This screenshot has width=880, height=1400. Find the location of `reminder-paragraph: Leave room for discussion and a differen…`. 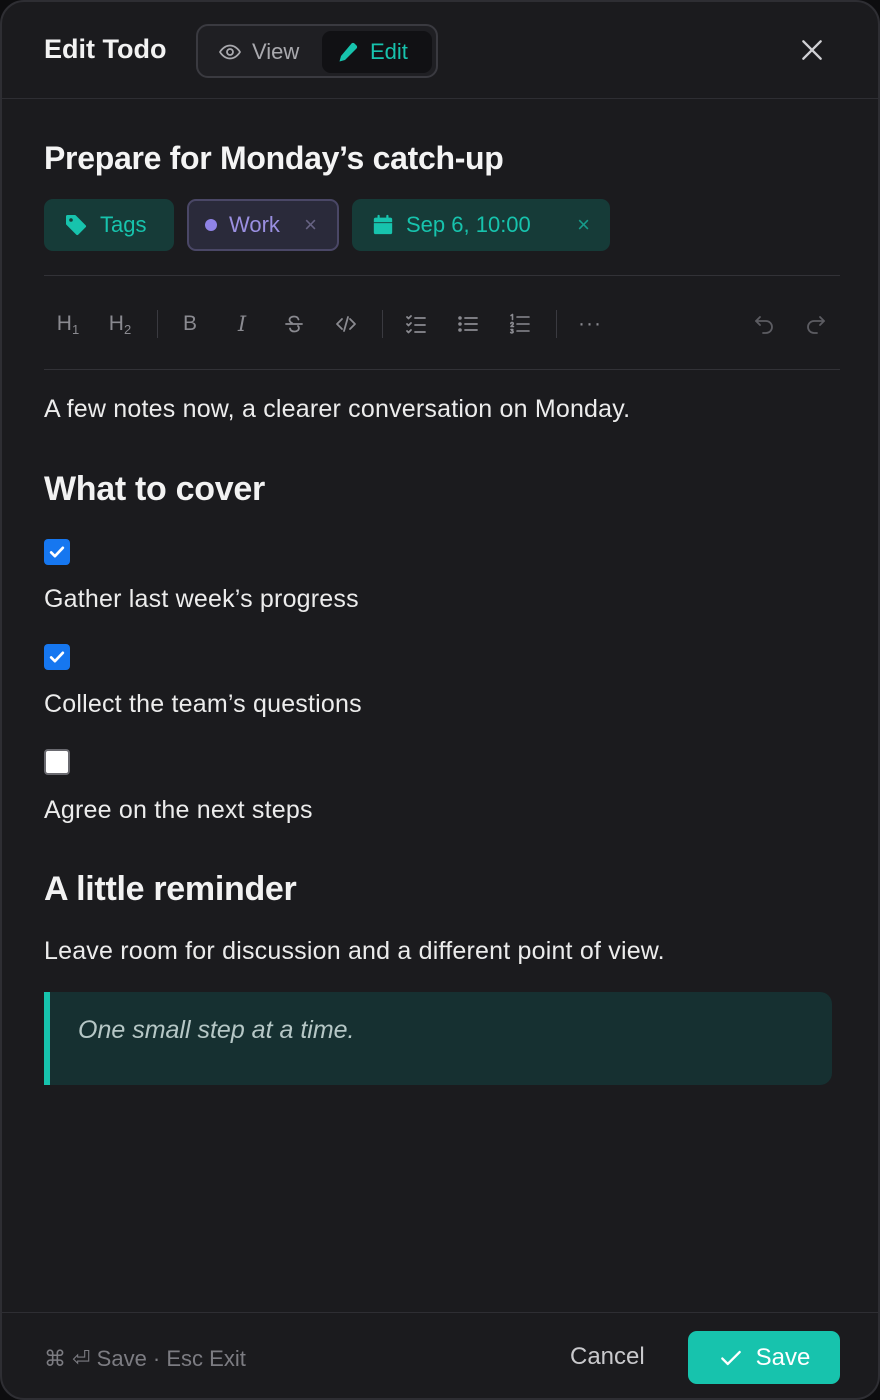

reminder-paragraph: Leave room for discussion and a differen… is located at coordinates (354, 951).